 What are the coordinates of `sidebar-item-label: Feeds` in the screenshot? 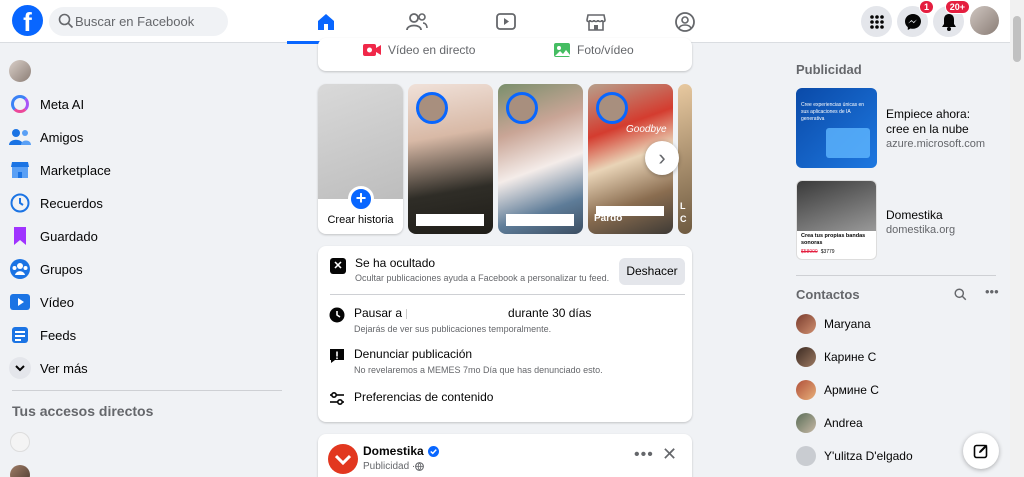 It's located at (58, 335).